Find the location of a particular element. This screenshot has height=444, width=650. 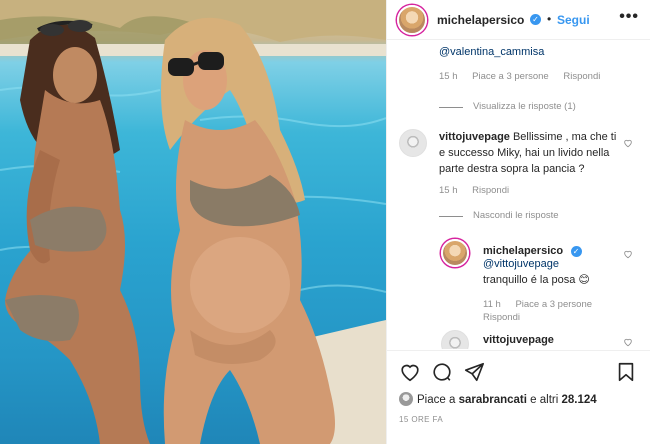

share-send-icon is located at coordinates (474, 372).